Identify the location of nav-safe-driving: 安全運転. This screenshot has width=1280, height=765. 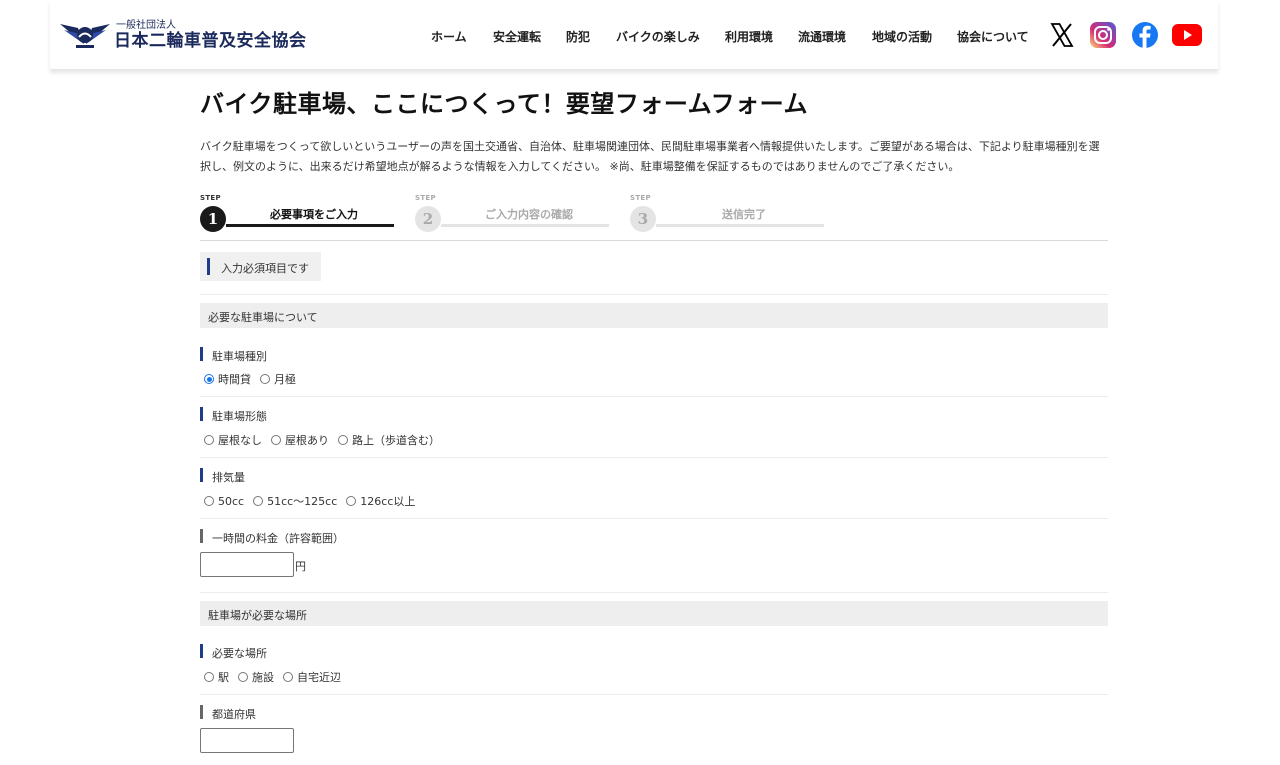
(517, 36).